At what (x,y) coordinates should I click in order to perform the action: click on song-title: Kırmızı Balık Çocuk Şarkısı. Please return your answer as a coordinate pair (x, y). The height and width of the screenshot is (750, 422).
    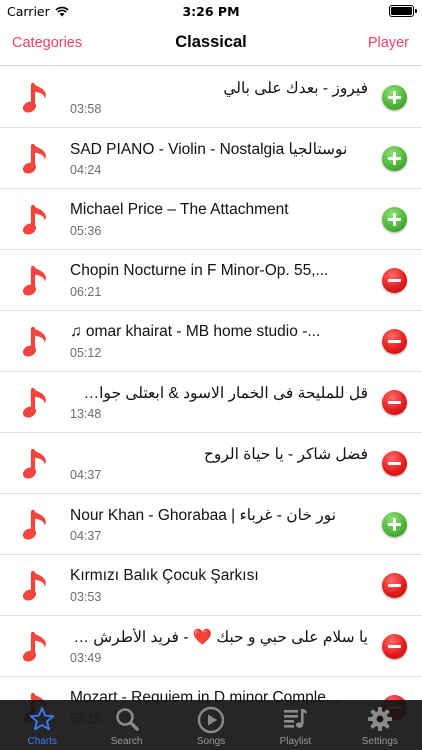
    Looking at the image, I should click on (164, 575).